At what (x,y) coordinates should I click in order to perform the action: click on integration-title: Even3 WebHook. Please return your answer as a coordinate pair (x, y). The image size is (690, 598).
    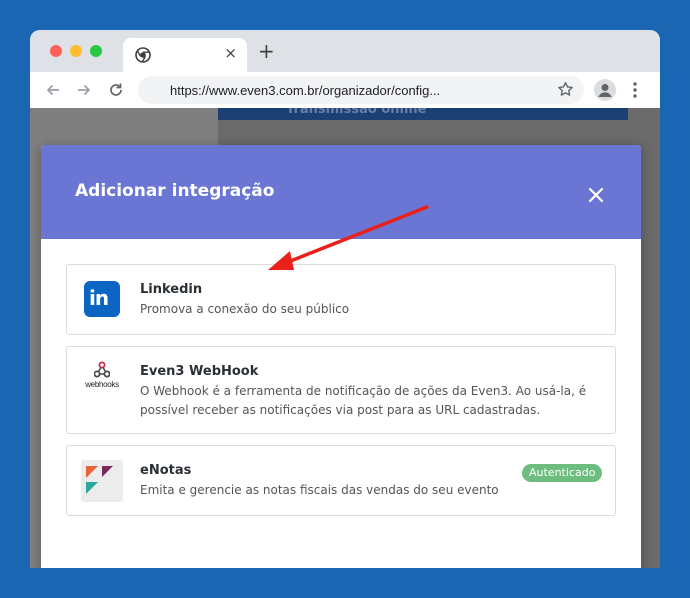
    Looking at the image, I should click on (199, 371).